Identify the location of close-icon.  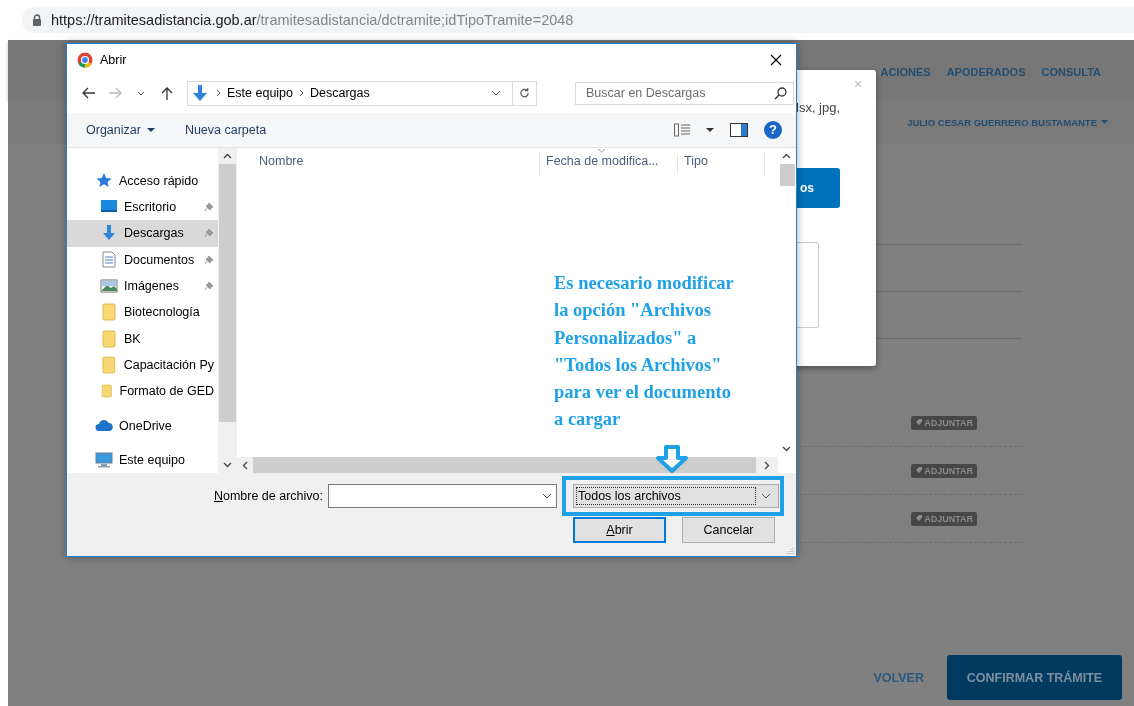
(776, 59).